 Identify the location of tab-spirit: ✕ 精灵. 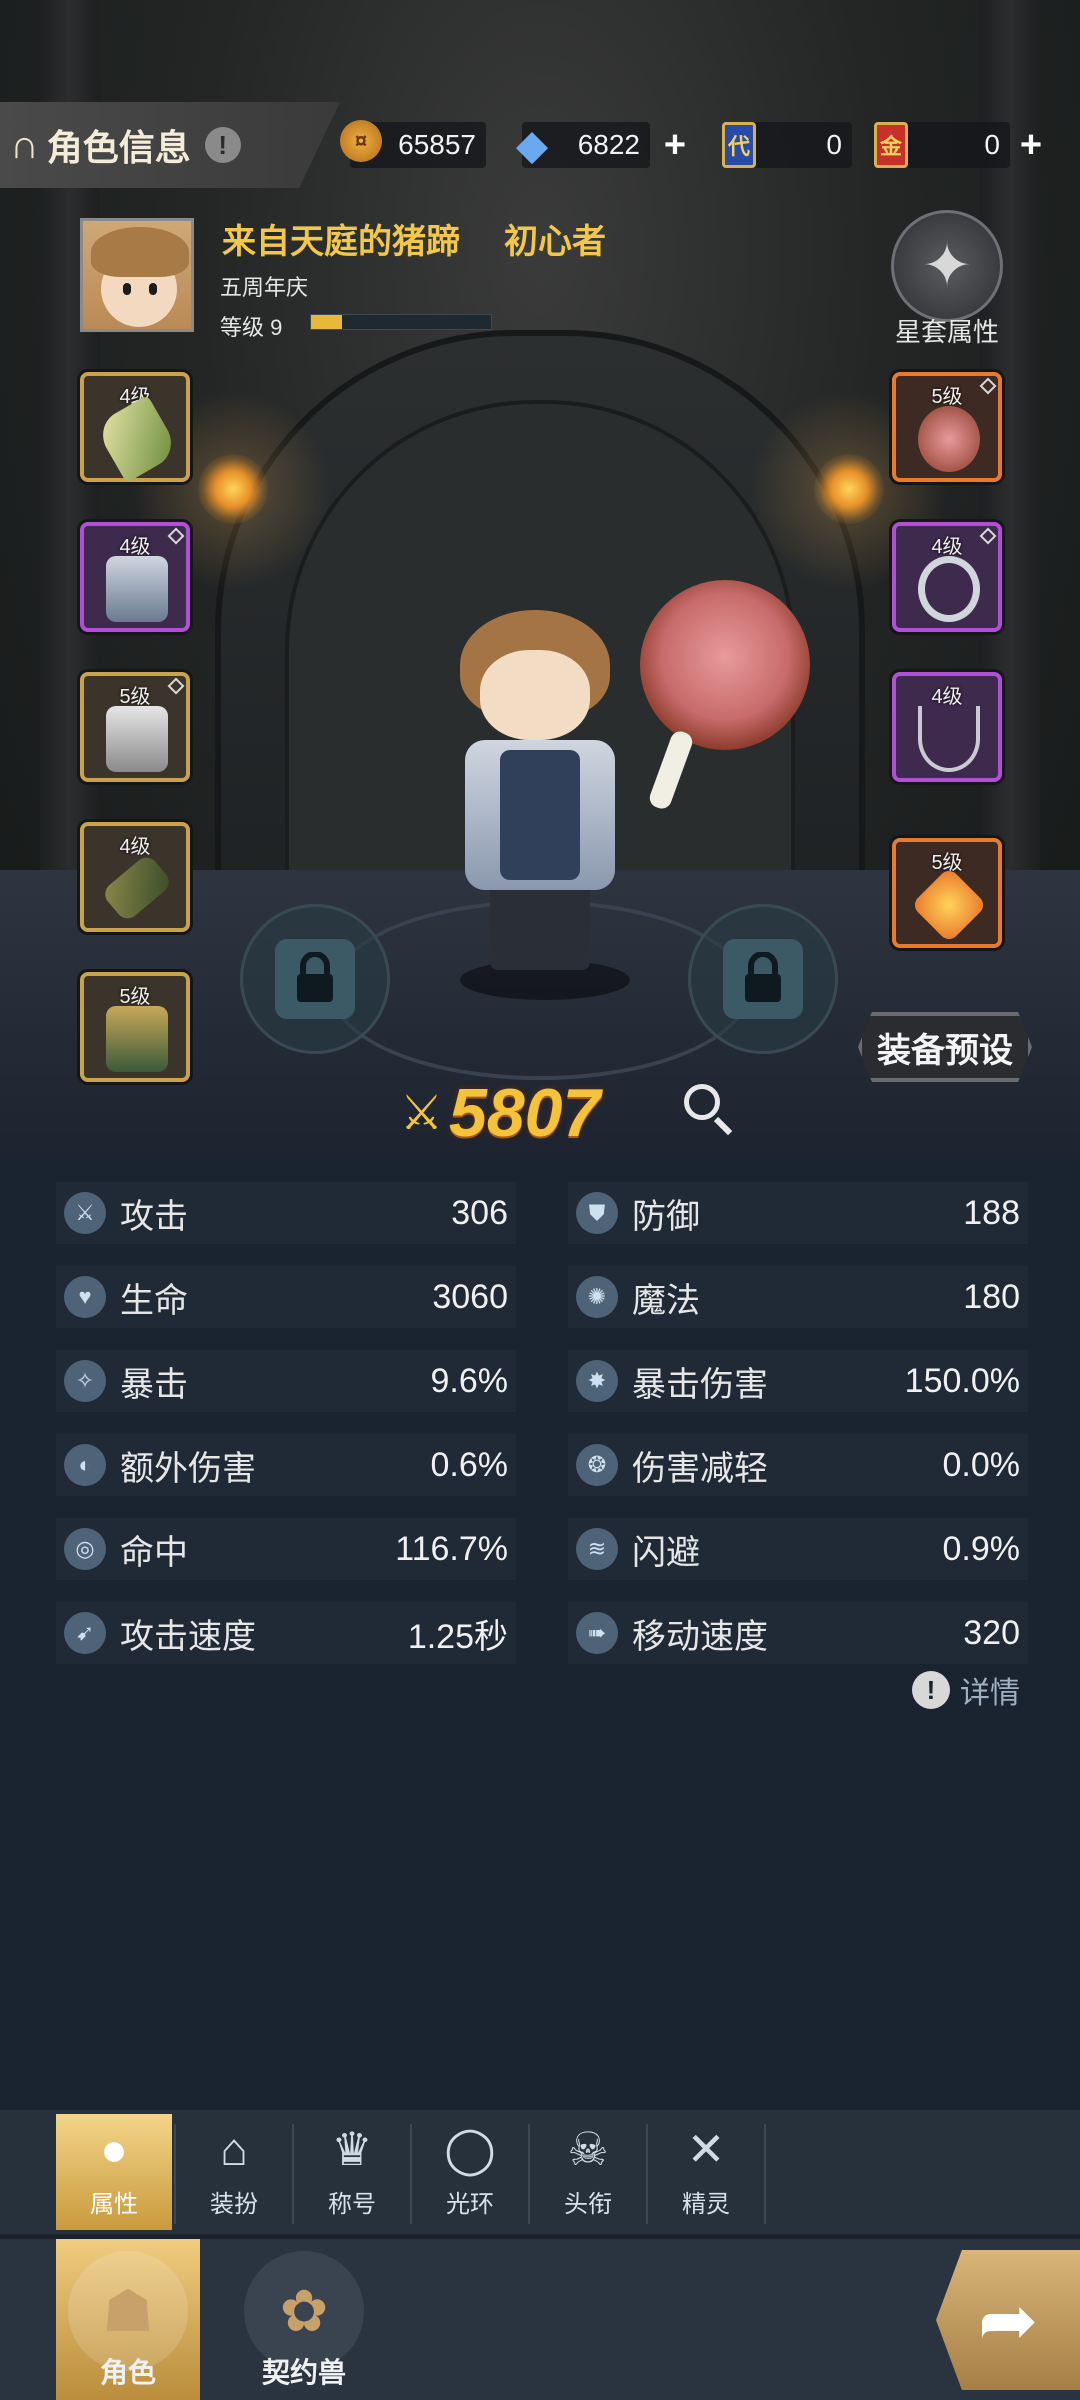
(706, 2172).